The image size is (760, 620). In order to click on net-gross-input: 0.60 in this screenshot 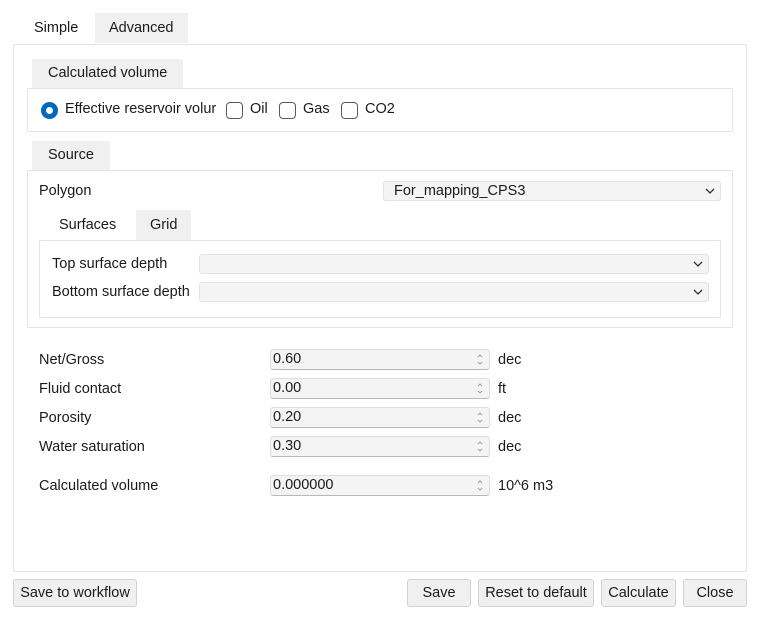, I will do `click(380, 359)`.